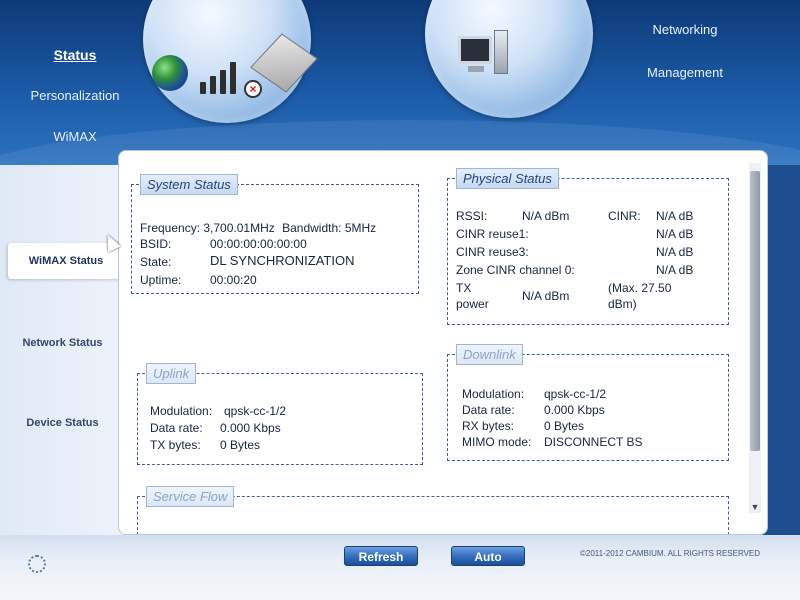 Image resolution: width=800 pixels, height=600 pixels. Describe the element at coordinates (622, 304) in the screenshot. I see `tx-max-line2: dBm)` at that location.